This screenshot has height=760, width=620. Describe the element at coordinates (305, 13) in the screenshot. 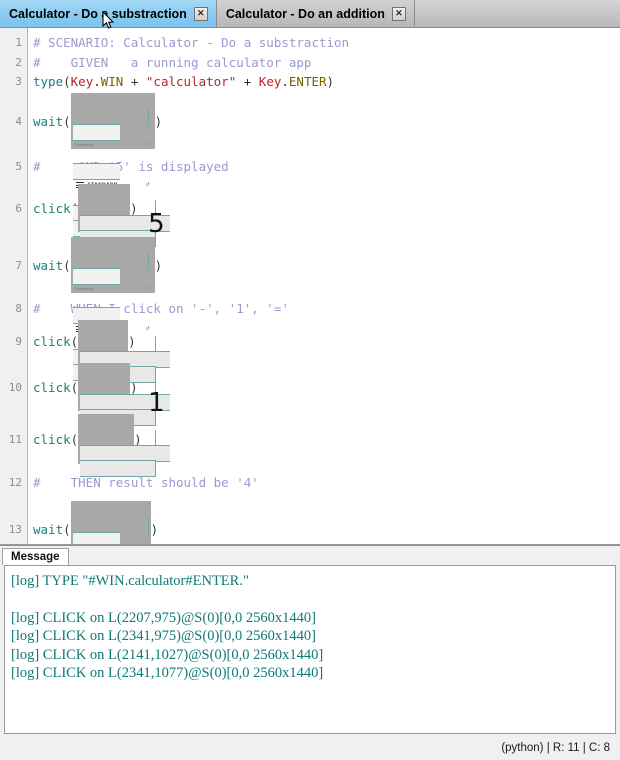

I see `tab-label: Calculator - Do an addition` at that location.